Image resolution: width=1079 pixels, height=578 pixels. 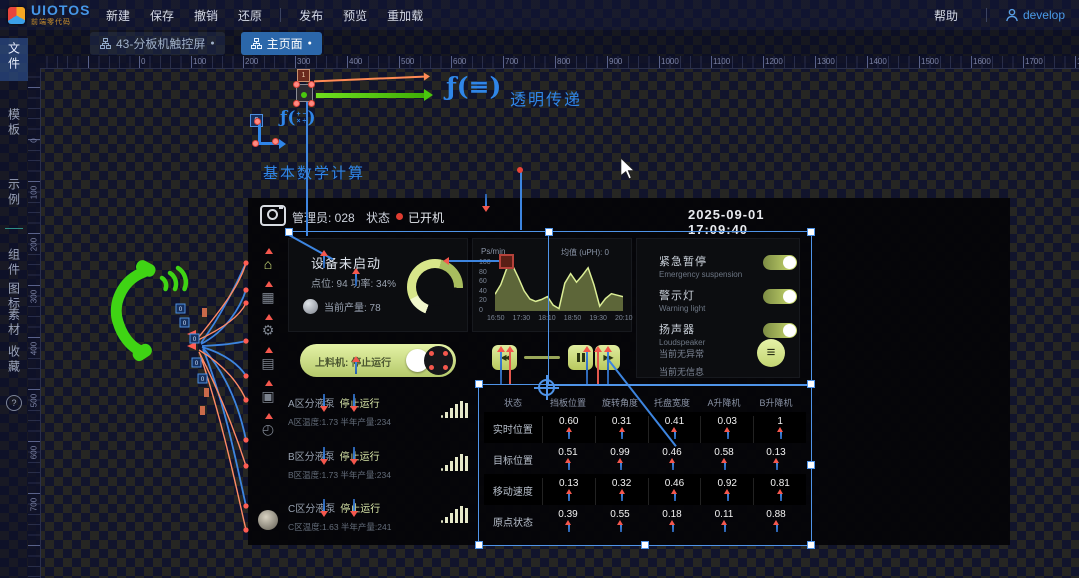 I want to click on logo-subtitle: 前端零代码, so click(x=51, y=22).